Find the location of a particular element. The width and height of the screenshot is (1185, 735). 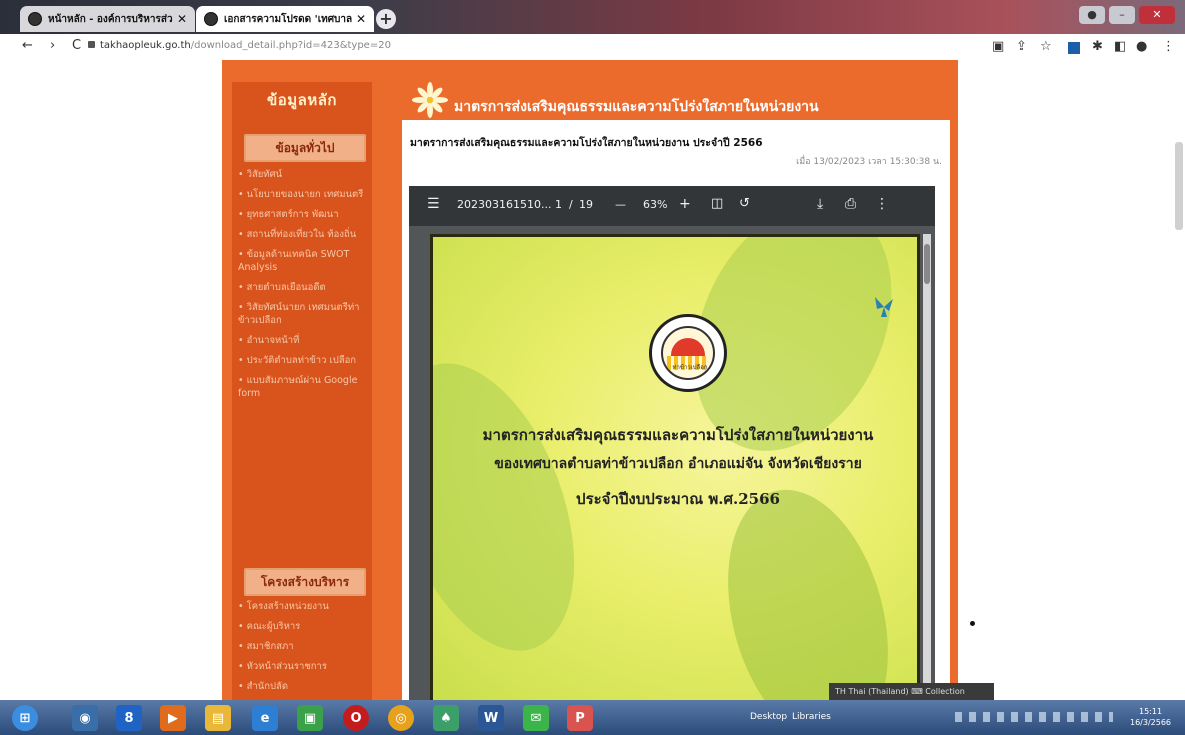

lock-icon is located at coordinates (91, 44).